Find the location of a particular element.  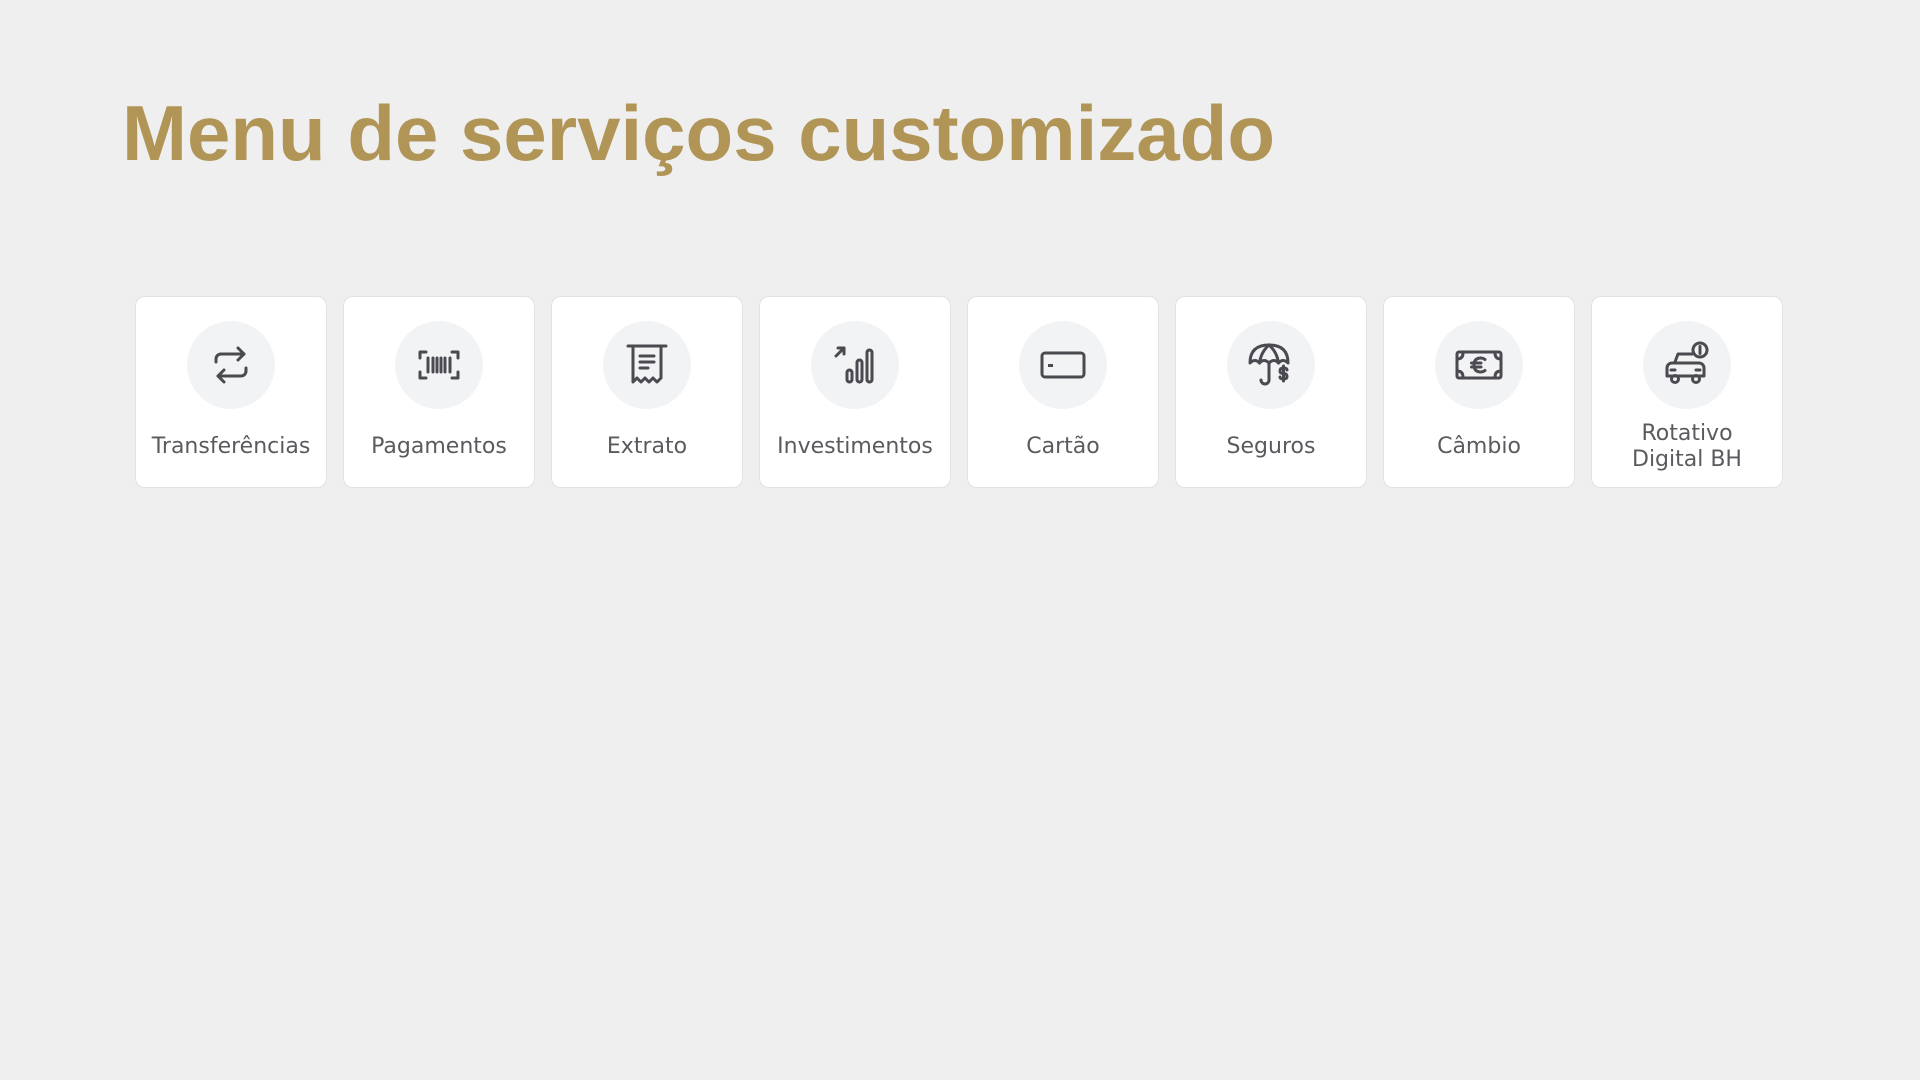

investment-chart-icon is located at coordinates (855, 365).